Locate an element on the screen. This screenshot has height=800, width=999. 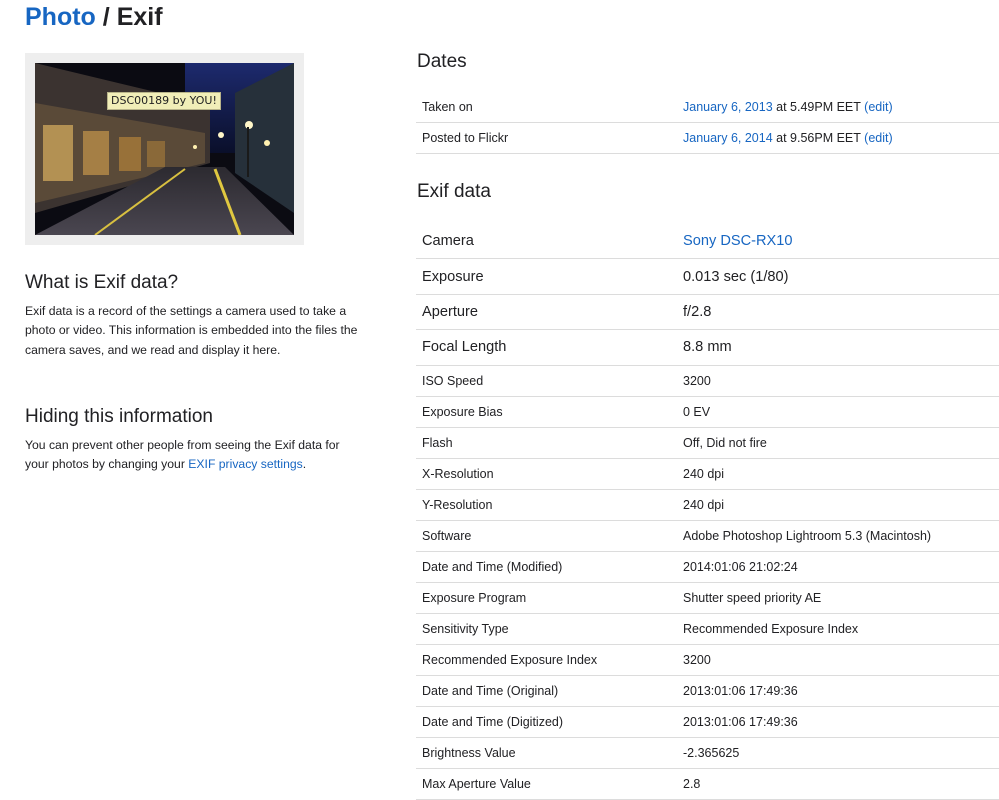
exif-value: 0.013 sec (1/80) is located at coordinates (838, 276).